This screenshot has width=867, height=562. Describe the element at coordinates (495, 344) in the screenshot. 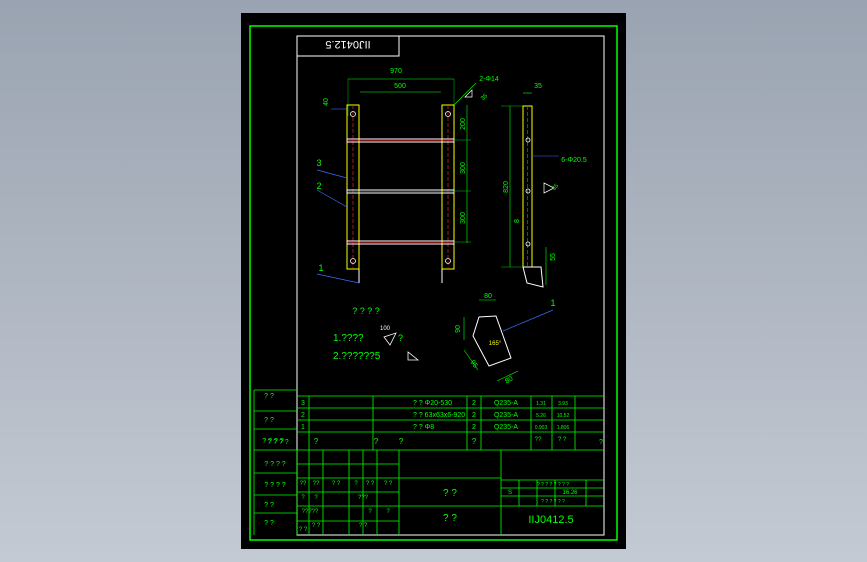

I see `detail-angle: 165°` at that location.